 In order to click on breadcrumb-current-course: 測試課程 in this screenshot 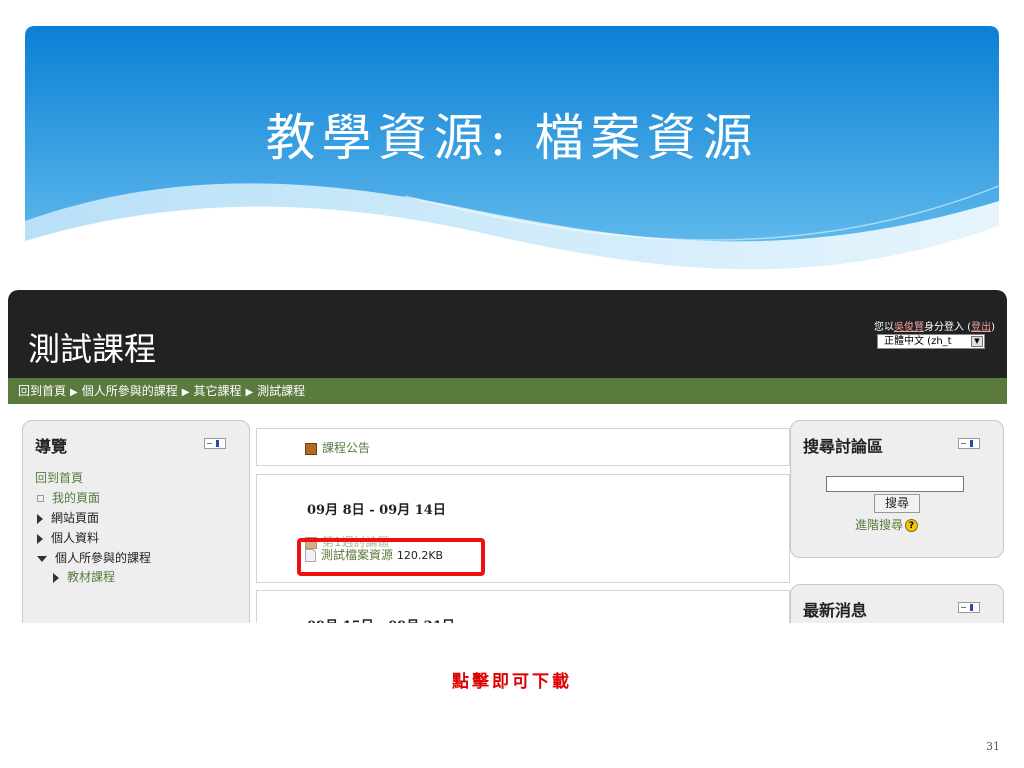, I will do `click(281, 391)`.